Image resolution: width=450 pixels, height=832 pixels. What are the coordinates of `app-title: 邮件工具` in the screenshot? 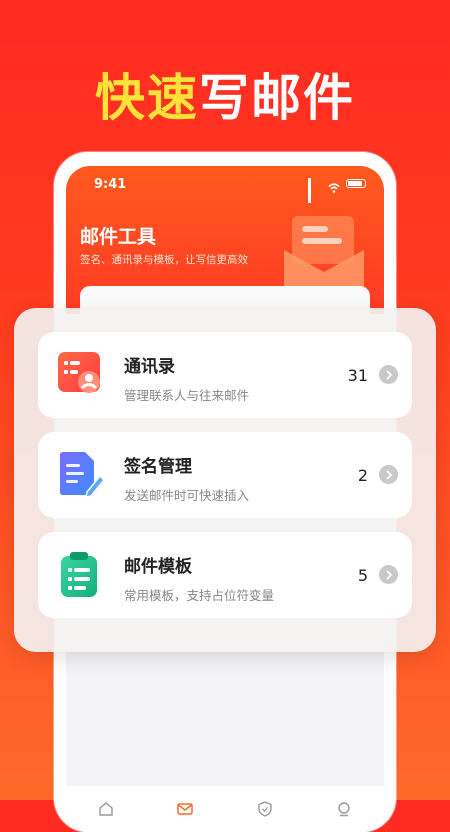 It's located at (118, 237).